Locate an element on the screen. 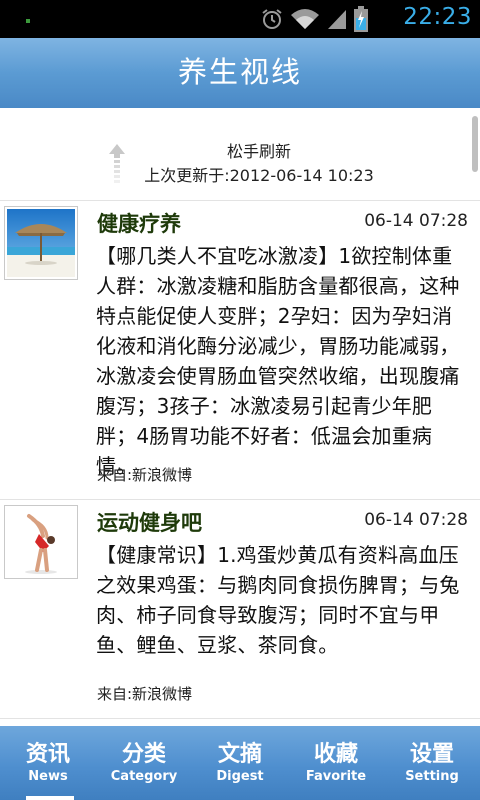 Image resolution: width=480 pixels, height=800 pixels. tab-setting-label: 设置 is located at coordinates (431, 754).